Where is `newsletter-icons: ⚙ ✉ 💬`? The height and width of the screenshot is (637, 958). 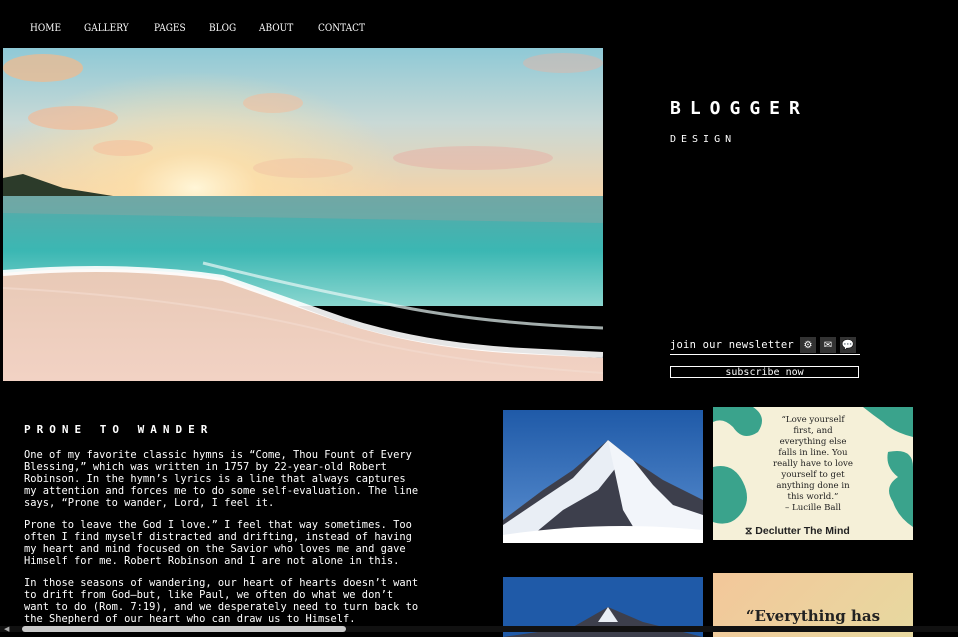 newsletter-icons: ⚙ ✉ 💬 is located at coordinates (827, 345).